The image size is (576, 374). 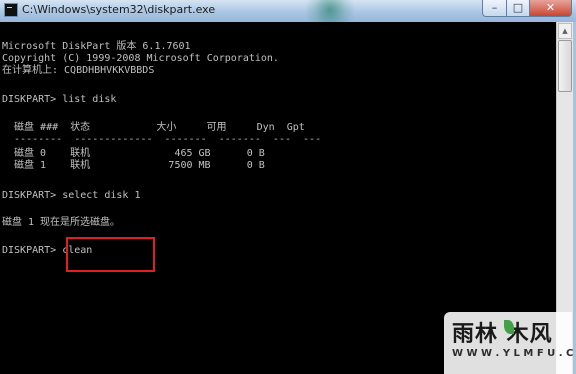 I want to click on watermark-logo: 雨林 木风, so click(x=502, y=334).